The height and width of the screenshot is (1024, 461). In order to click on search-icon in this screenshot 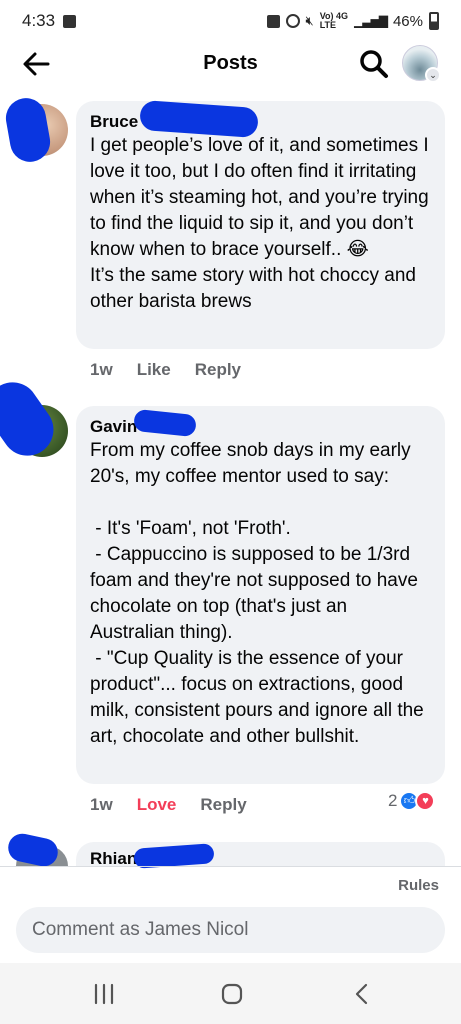, I will do `click(374, 64)`.